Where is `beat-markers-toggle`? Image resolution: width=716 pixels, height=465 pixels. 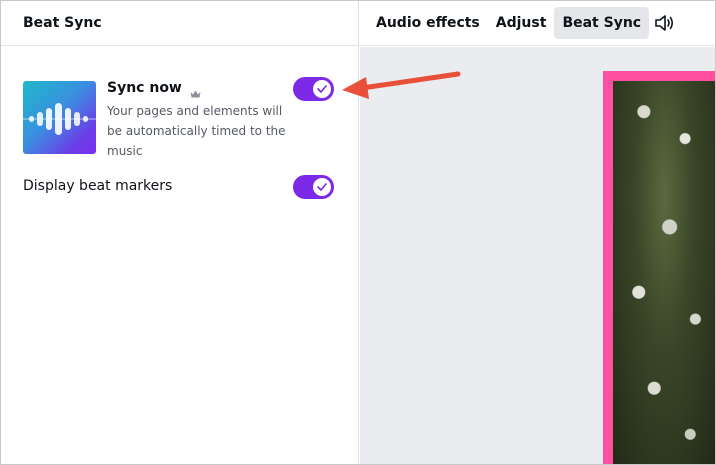 beat-markers-toggle is located at coordinates (313, 187).